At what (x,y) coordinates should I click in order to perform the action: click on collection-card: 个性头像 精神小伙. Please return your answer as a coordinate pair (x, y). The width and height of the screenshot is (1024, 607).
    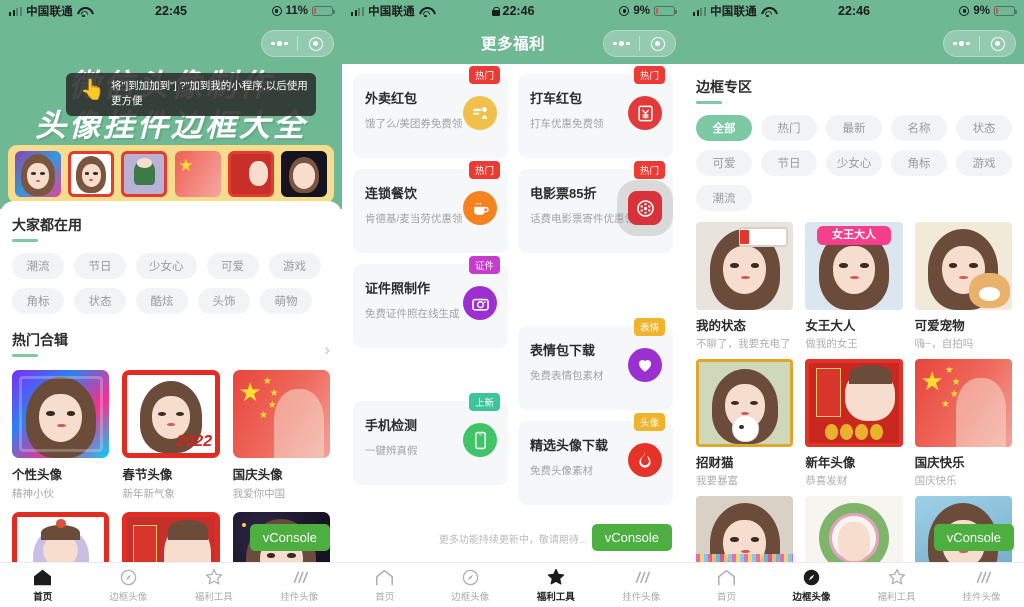
    Looking at the image, I should click on (61, 435).